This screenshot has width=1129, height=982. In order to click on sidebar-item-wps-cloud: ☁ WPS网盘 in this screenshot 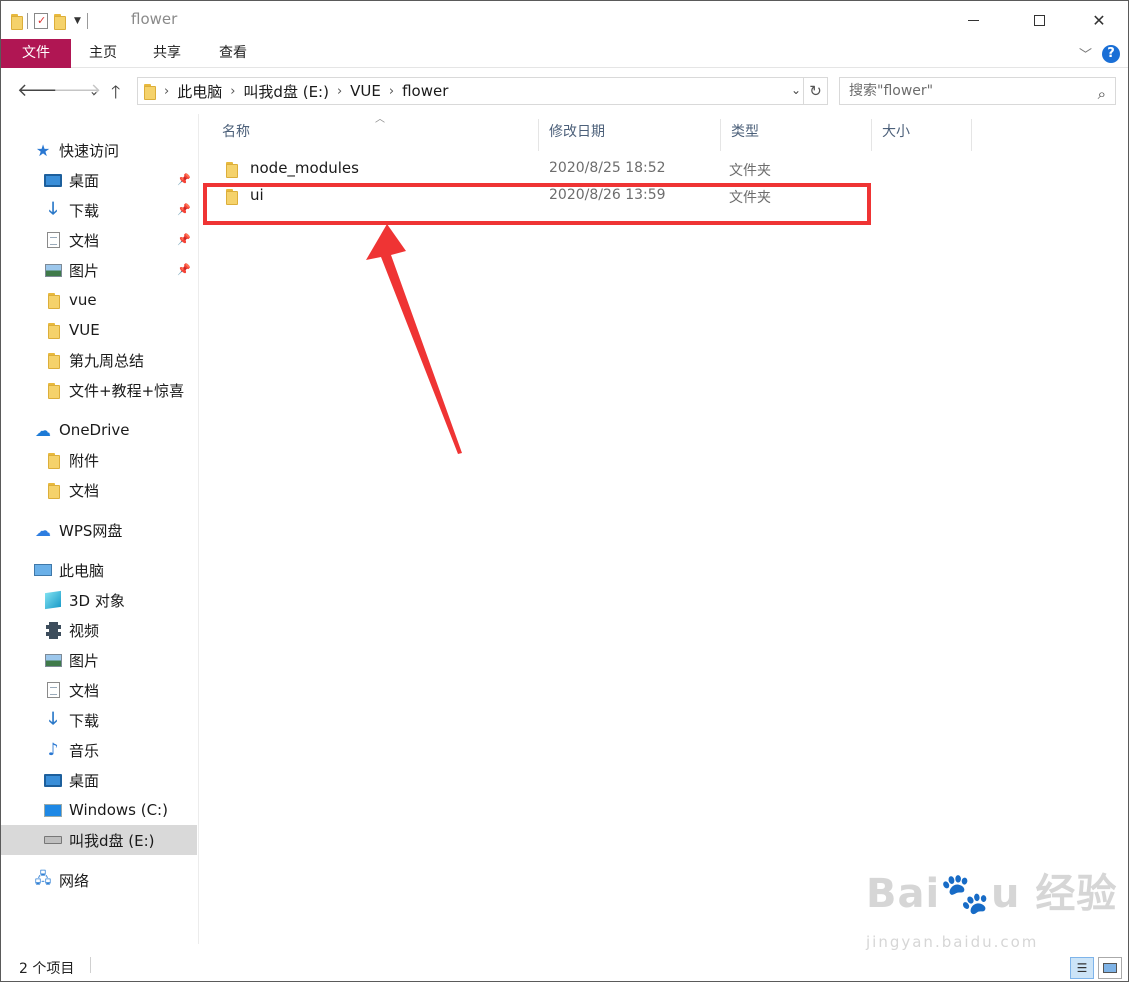, I will do `click(99, 530)`.